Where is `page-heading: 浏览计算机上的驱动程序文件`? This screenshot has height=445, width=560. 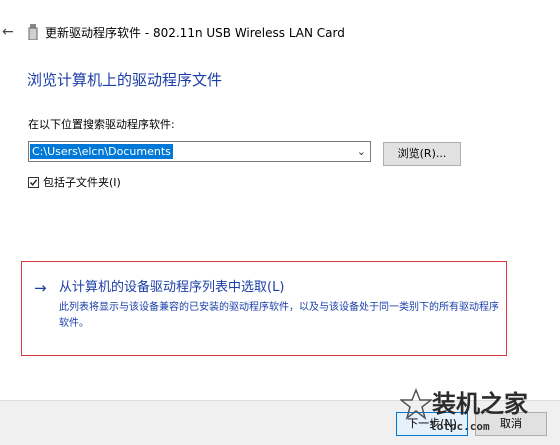 page-heading: 浏览计算机上的驱动程序文件 is located at coordinates (125, 80).